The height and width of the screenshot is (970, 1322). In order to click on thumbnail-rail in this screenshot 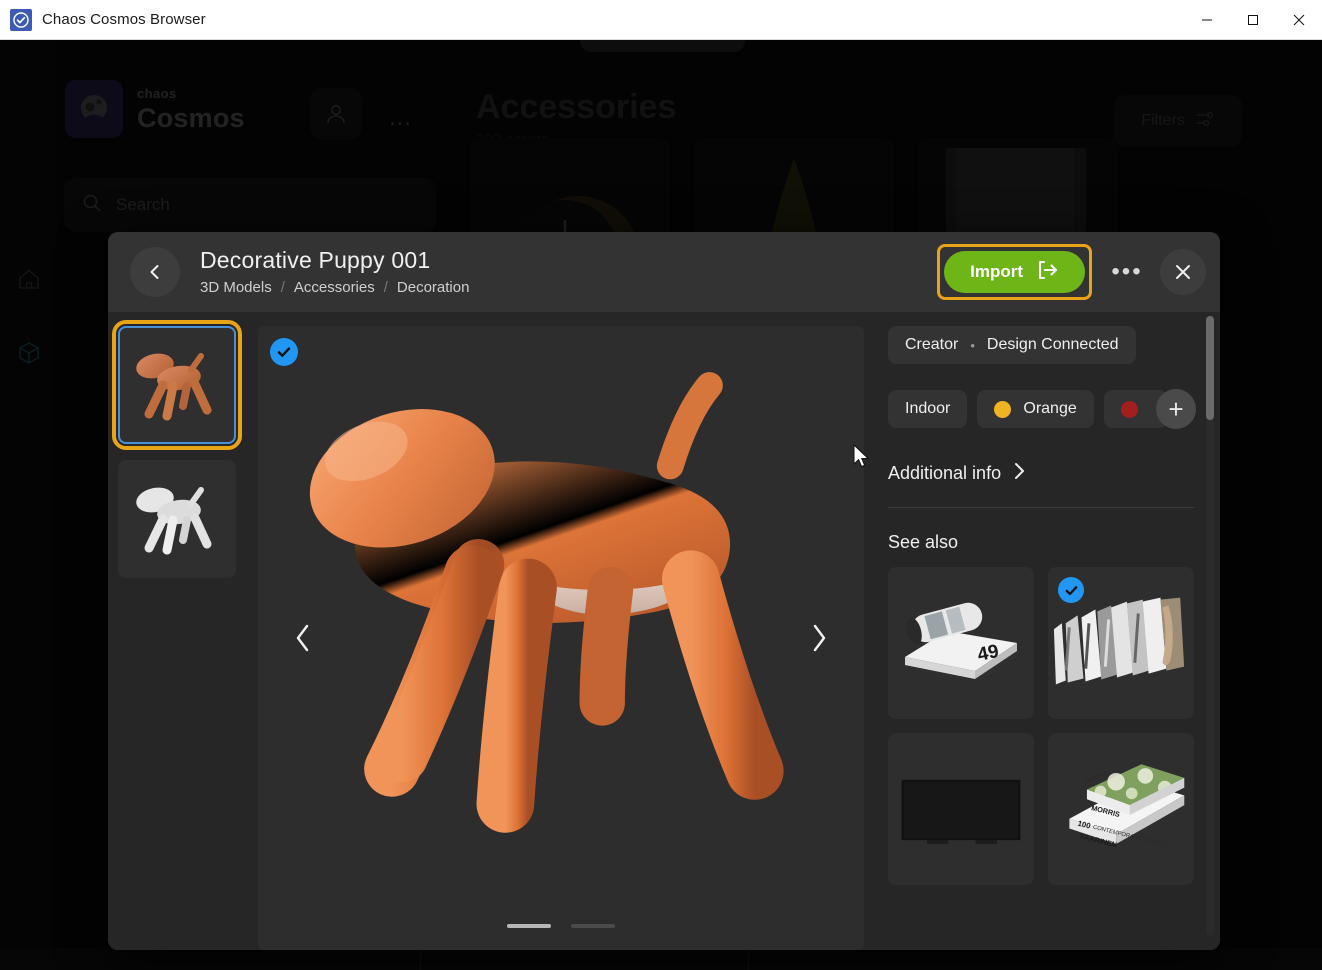, I will do `click(182, 631)`.